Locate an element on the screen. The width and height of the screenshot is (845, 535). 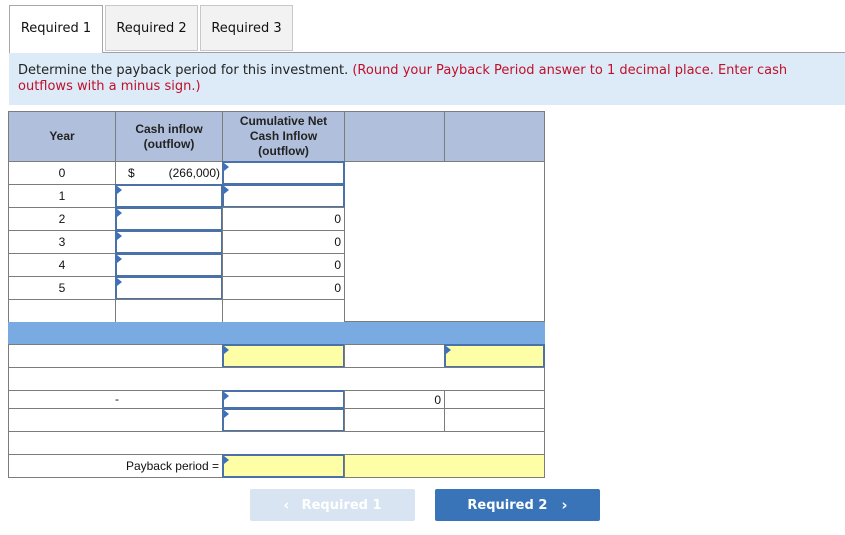
year-cell: 5 is located at coordinates (62, 288).